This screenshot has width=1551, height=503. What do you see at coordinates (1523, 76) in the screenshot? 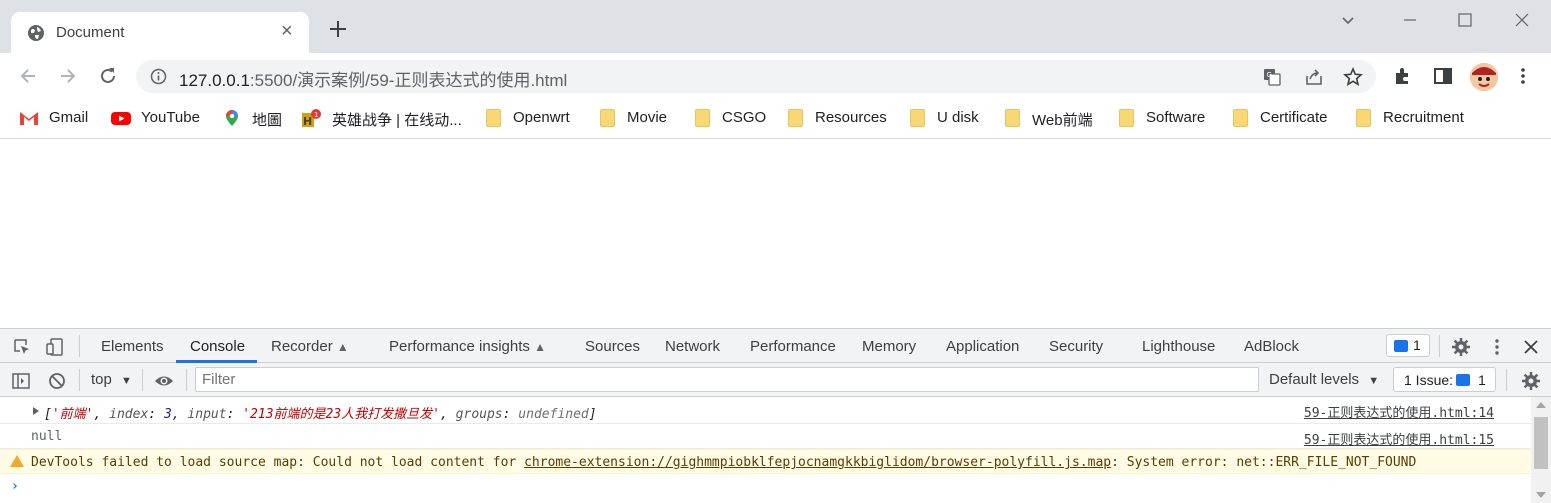
I see `menu-kebab-icon` at bounding box center [1523, 76].